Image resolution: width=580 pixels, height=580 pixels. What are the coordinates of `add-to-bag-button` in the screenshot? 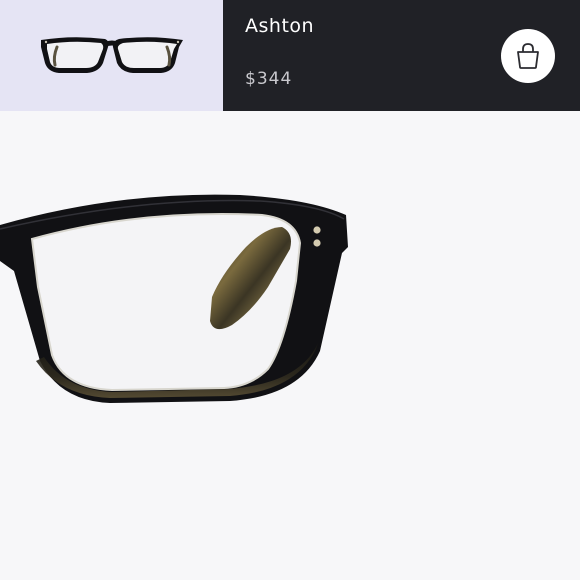 It's located at (528, 56).